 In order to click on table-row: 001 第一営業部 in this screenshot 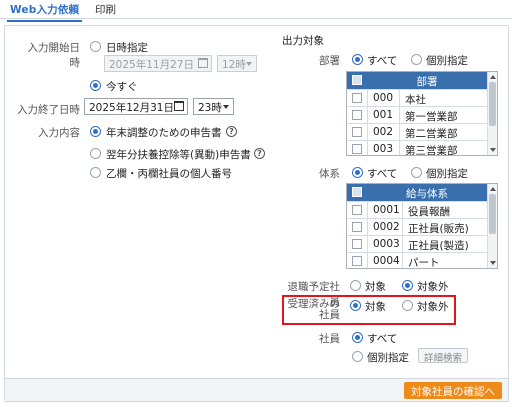, I will do `click(417, 114)`.